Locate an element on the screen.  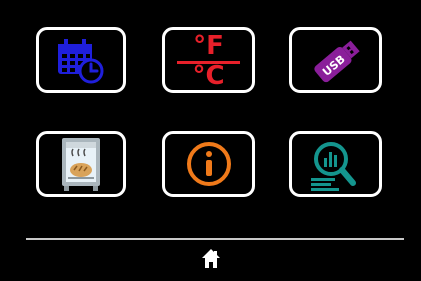
analytics-button is located at coordinates (335, 164).